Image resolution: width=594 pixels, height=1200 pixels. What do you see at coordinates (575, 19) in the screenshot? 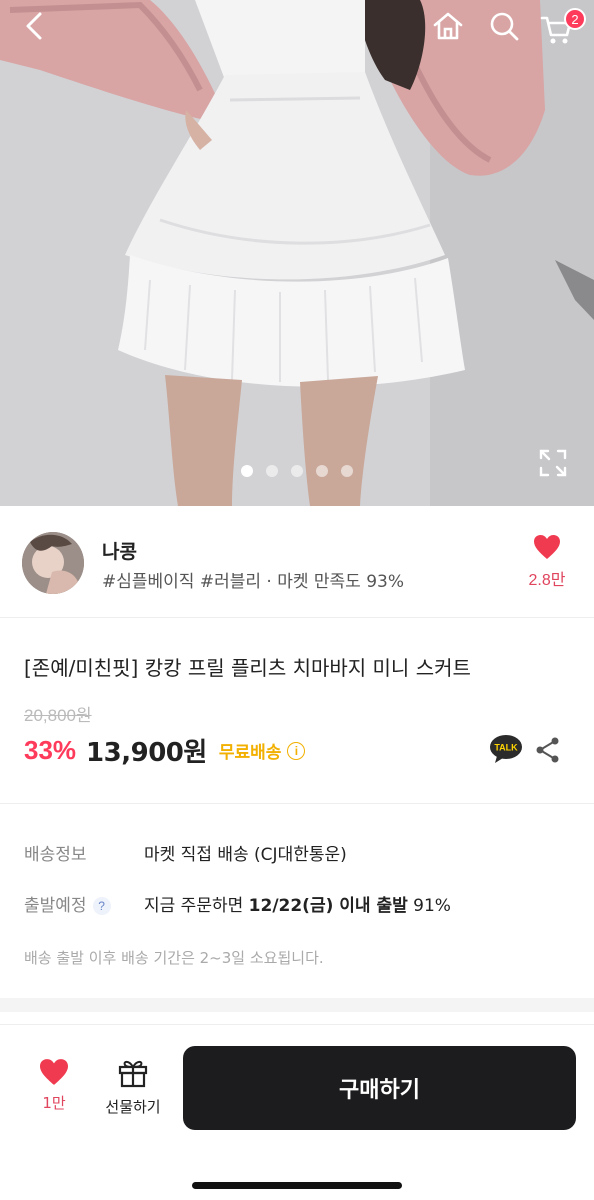
I see `cart-count-badge: 2` at bounding box center [575, 19].